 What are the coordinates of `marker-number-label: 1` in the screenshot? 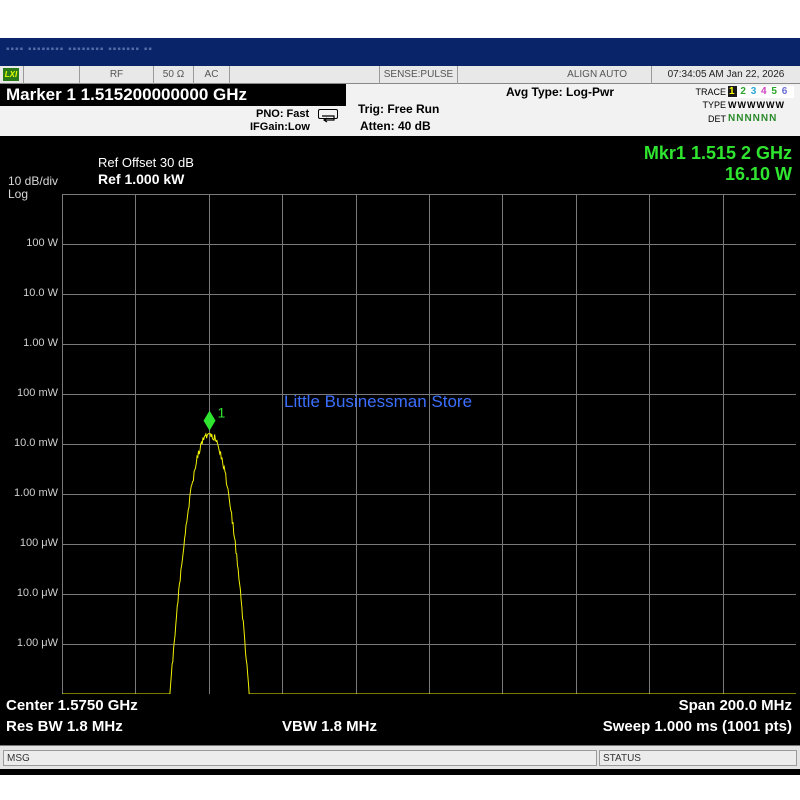 It's located at (222, 413).